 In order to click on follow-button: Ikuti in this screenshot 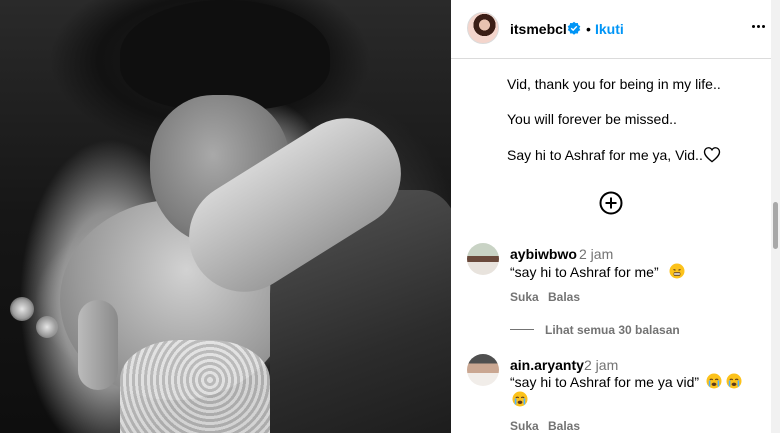, I will do `click(609, 29)`.